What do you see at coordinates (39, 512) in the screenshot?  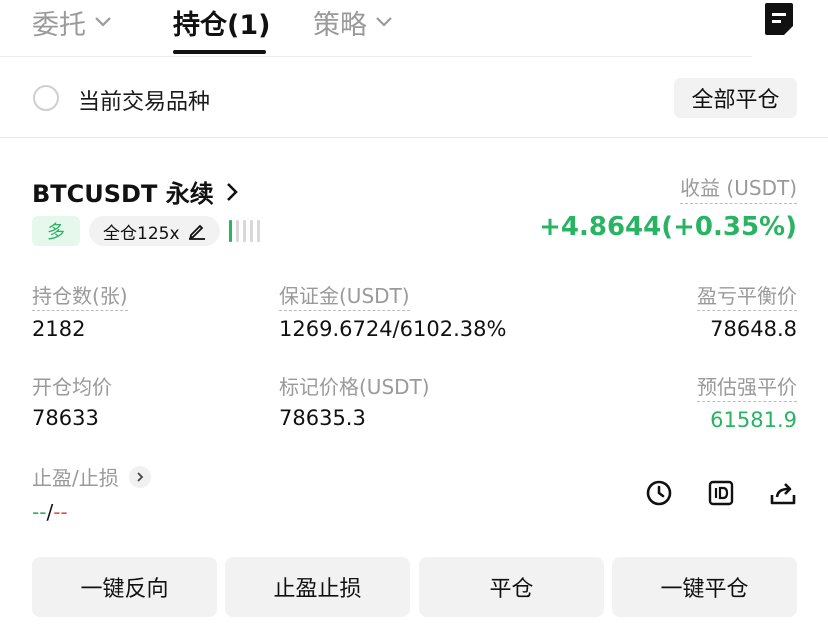 I see `take-profit-value: --` at bounding box center [39, 512].